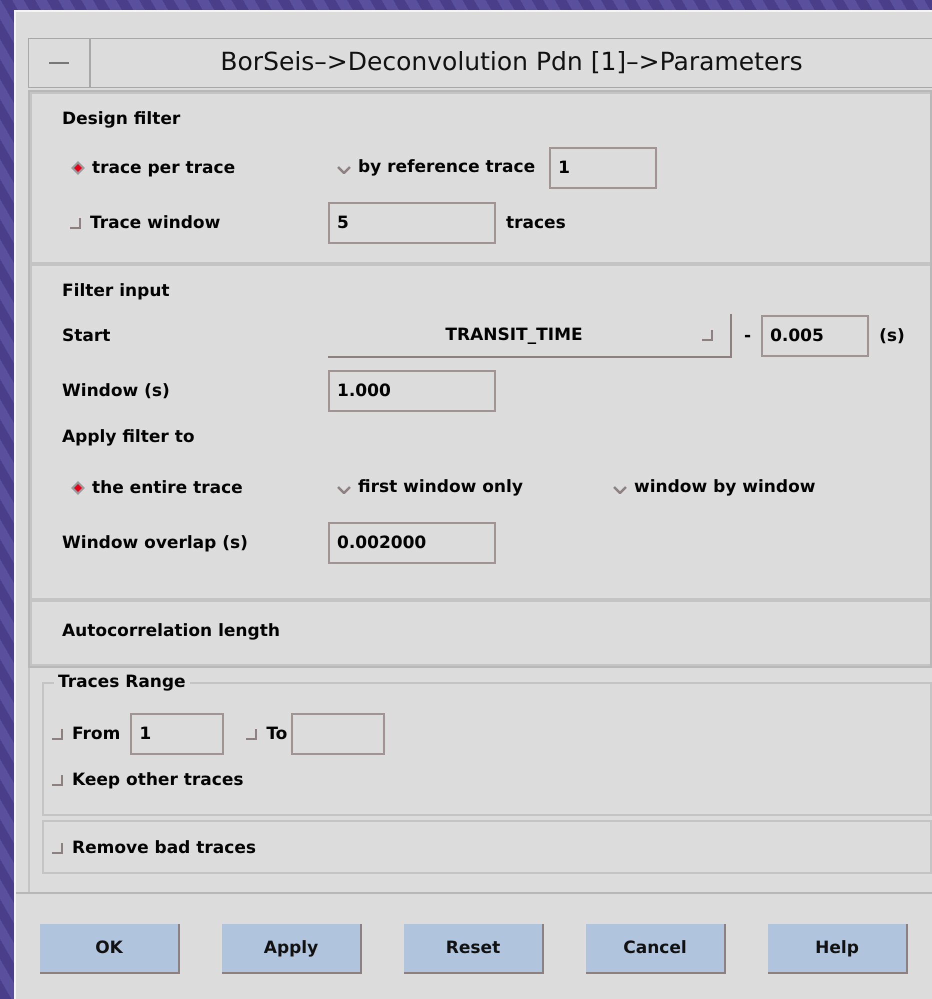 The height and width of the screenshot is (999, 932). Describe the element at coordinates (167, 488) in the screenshot. I see `radio-label: the entire trace` at that location.